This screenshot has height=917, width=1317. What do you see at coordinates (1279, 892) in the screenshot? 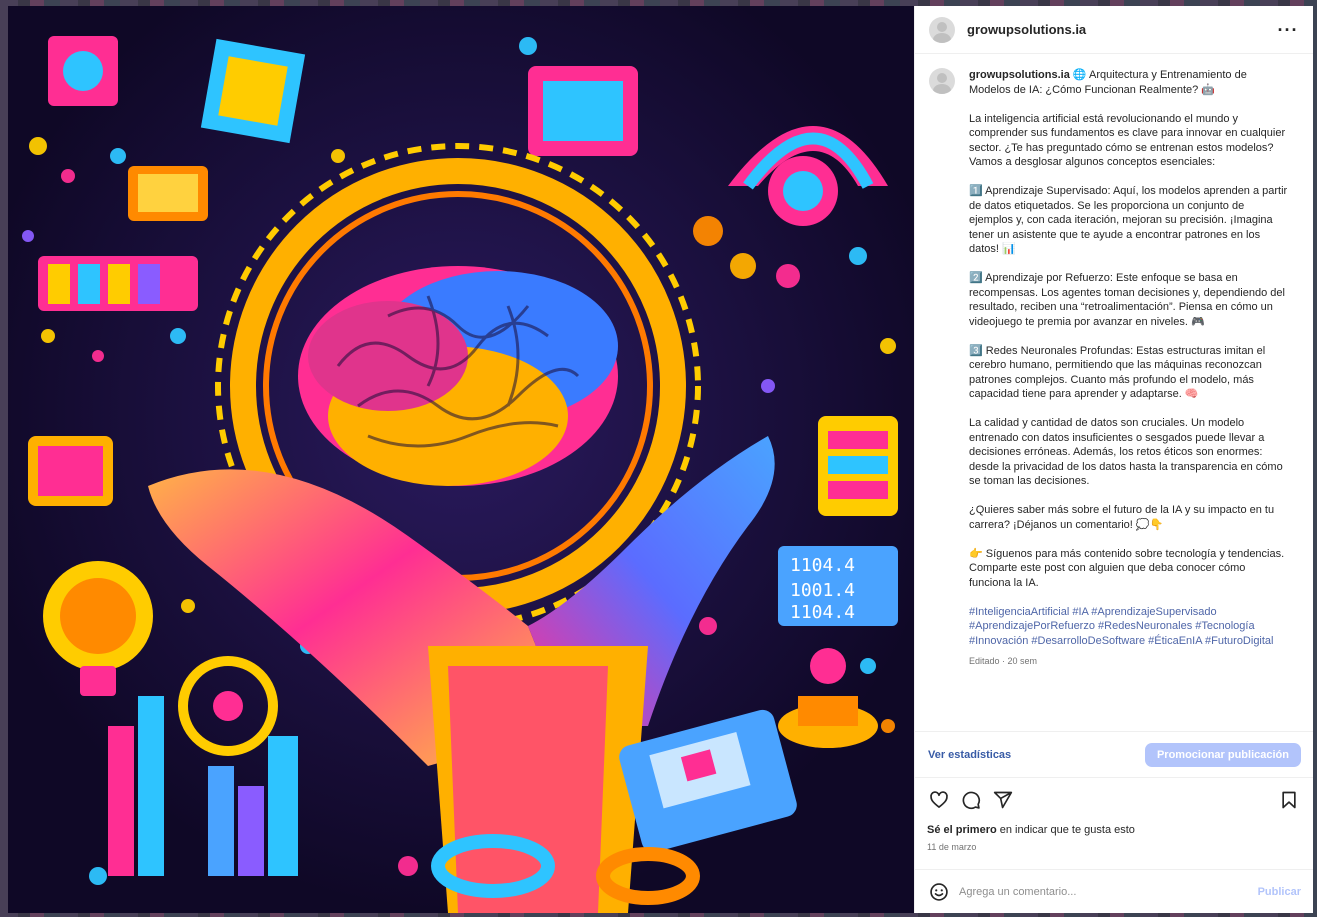
I see `post-comment-button: Publicar` at bounding box center [1279, 892].